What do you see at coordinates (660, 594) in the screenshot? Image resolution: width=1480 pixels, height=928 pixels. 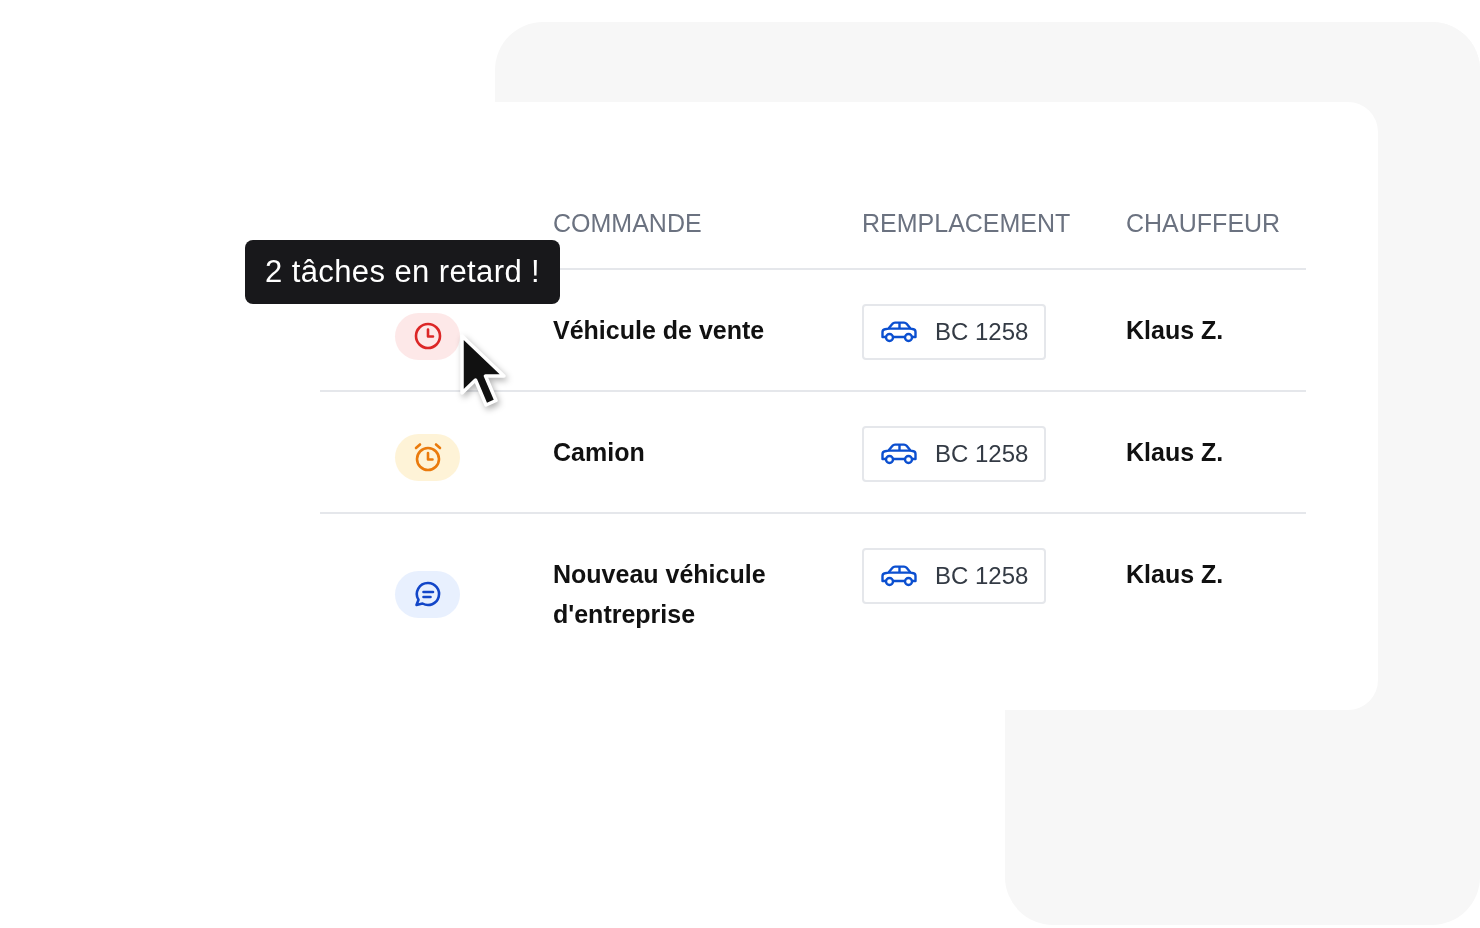 I see `order-name: Nouveau véhicule d'entreprise` at bounding box center [660, 594].